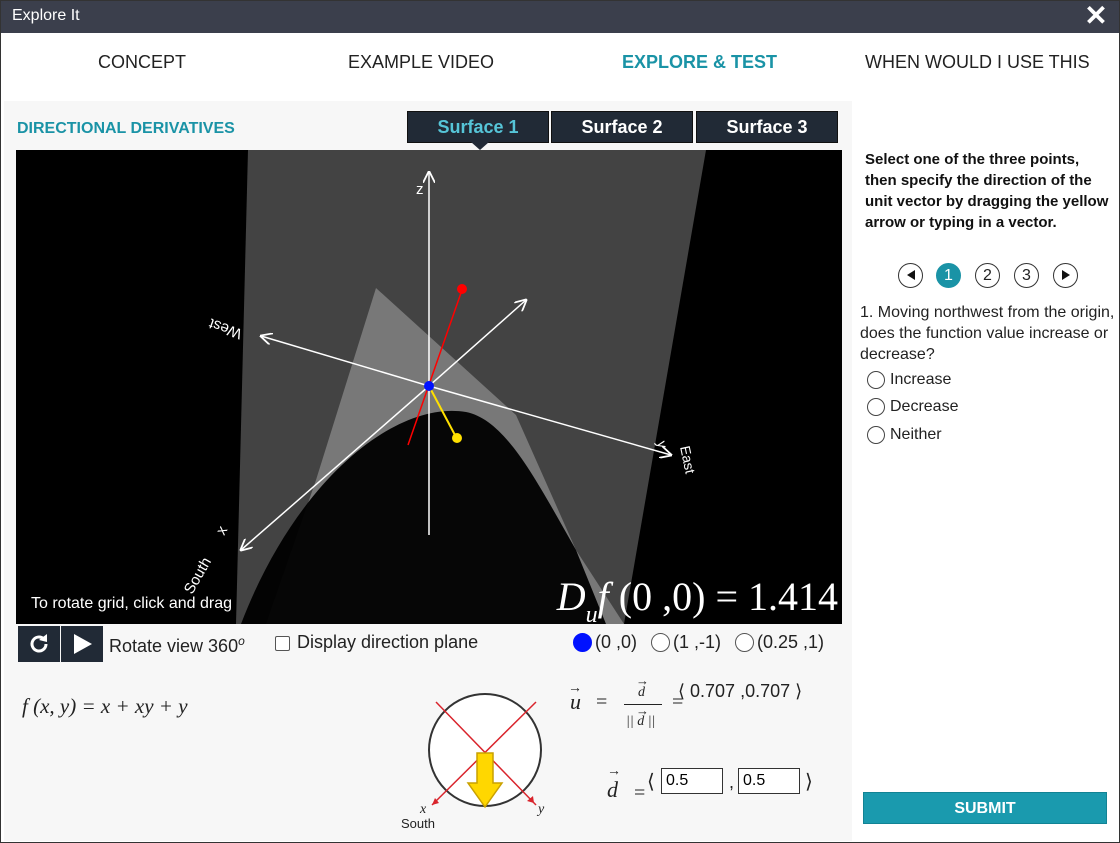 This screenshot has width=1120, height=843. I want to click on tab-explore-test: EXPLORE & TEST, so click(699, 62).